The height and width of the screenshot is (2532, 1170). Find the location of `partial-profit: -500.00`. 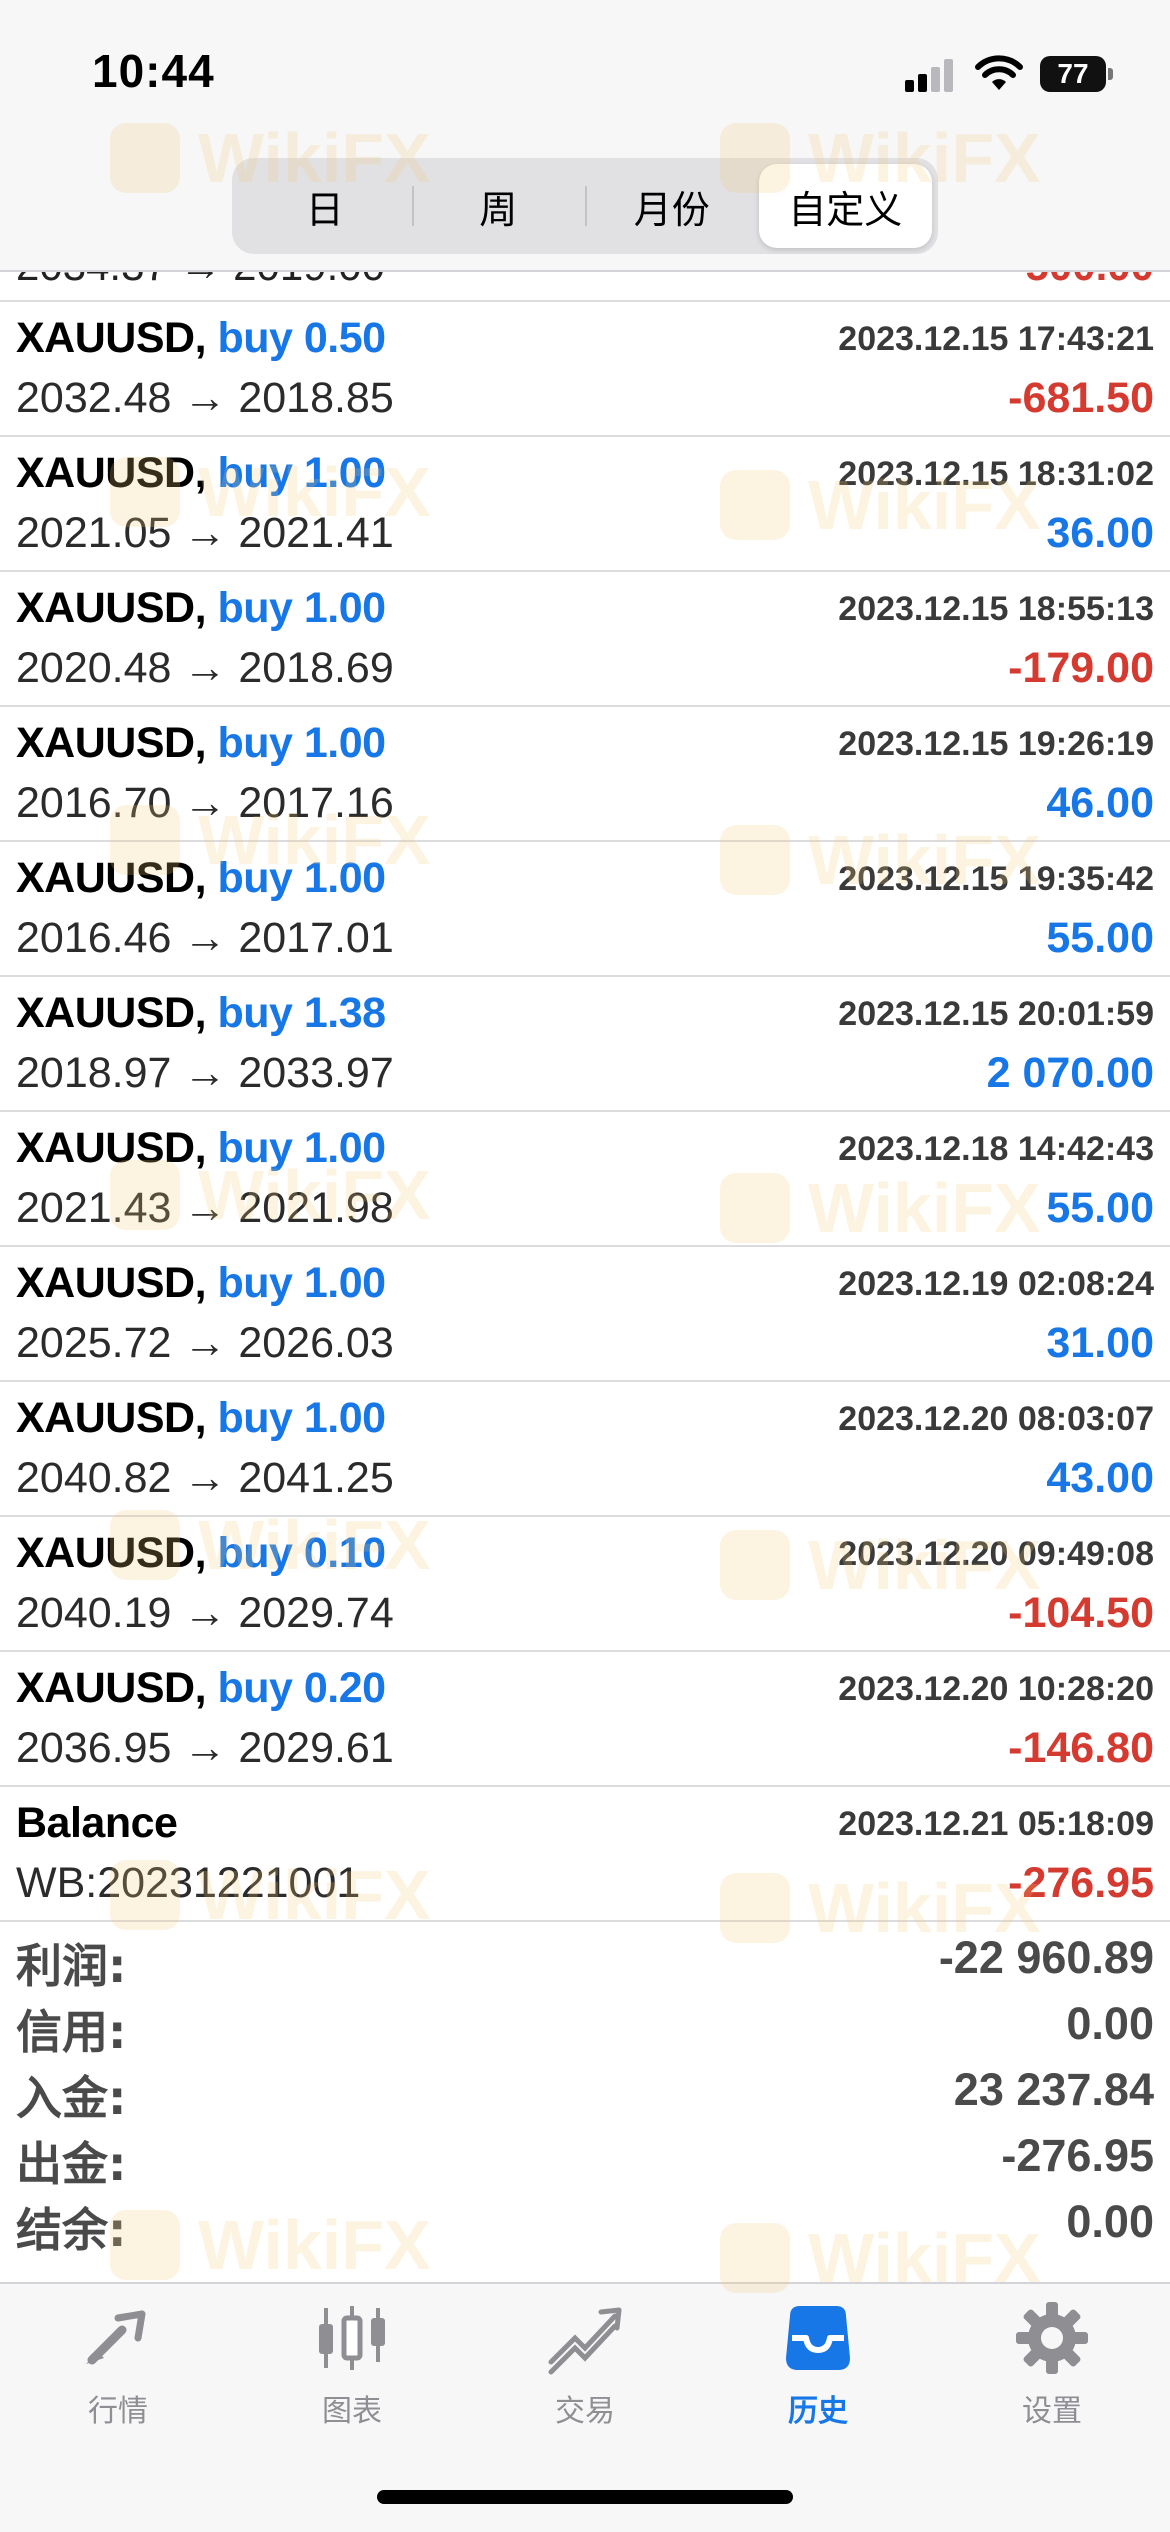

partial-profit: -500.00 is located at coordinates (1083, 281).